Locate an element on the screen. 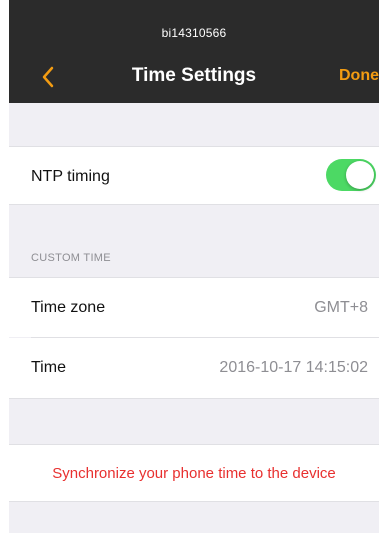  ntp-timing-row: NTP timing is located at coordinates (194, 176).